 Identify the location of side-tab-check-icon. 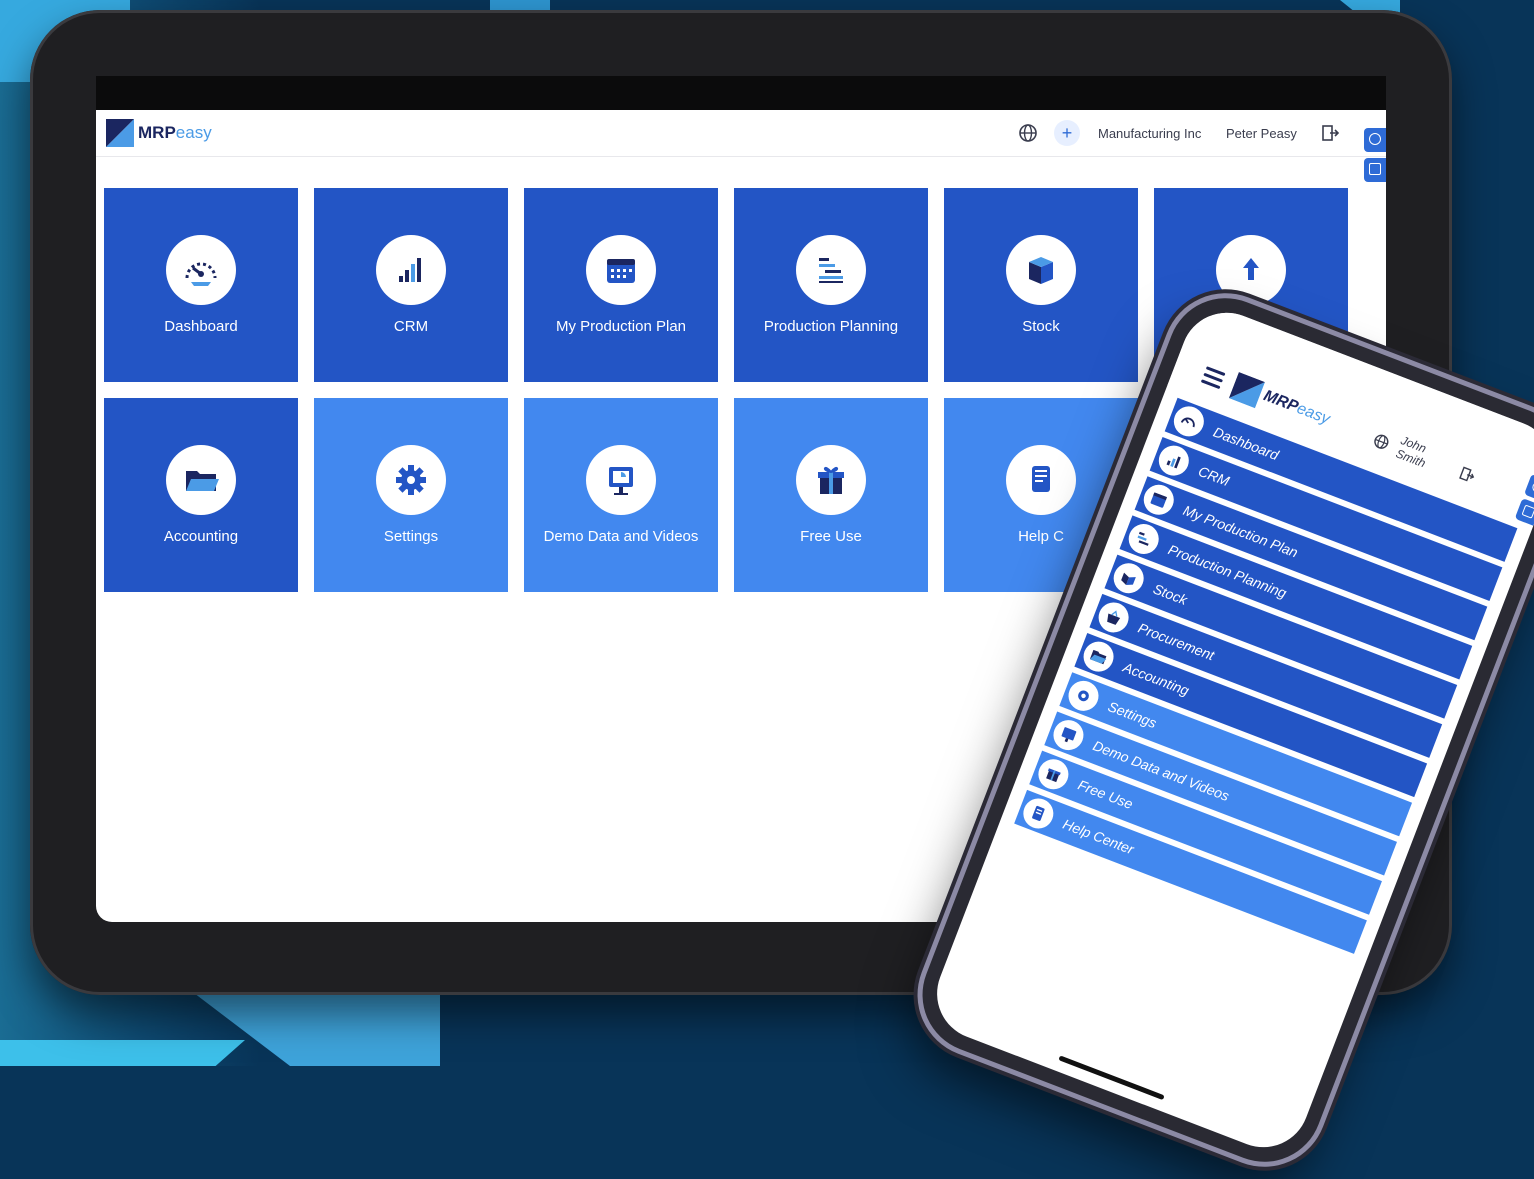
(1375, 170).